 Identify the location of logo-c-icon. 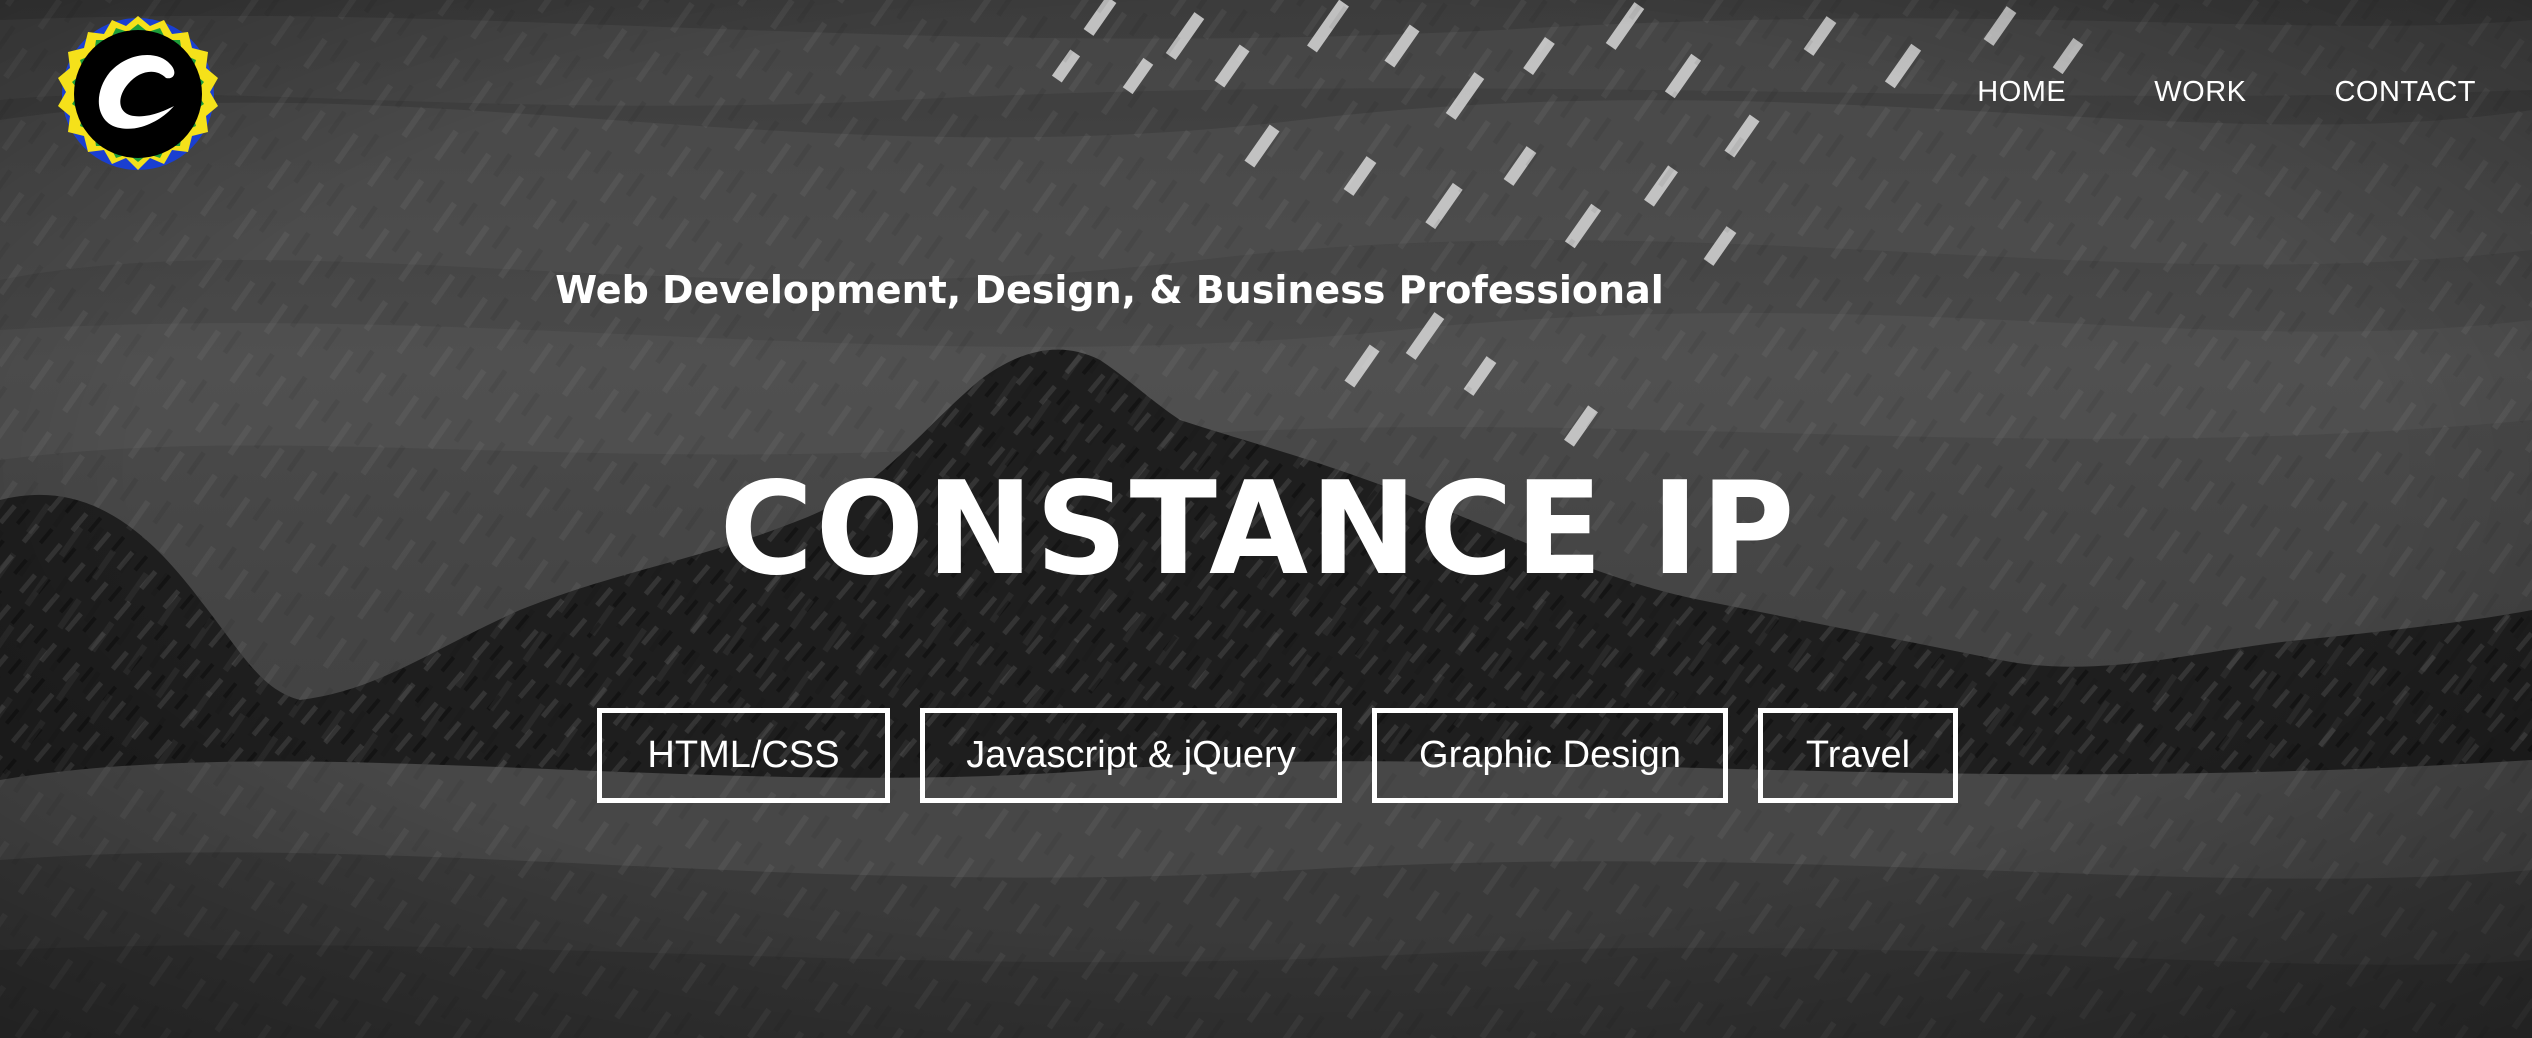
(138, 93).